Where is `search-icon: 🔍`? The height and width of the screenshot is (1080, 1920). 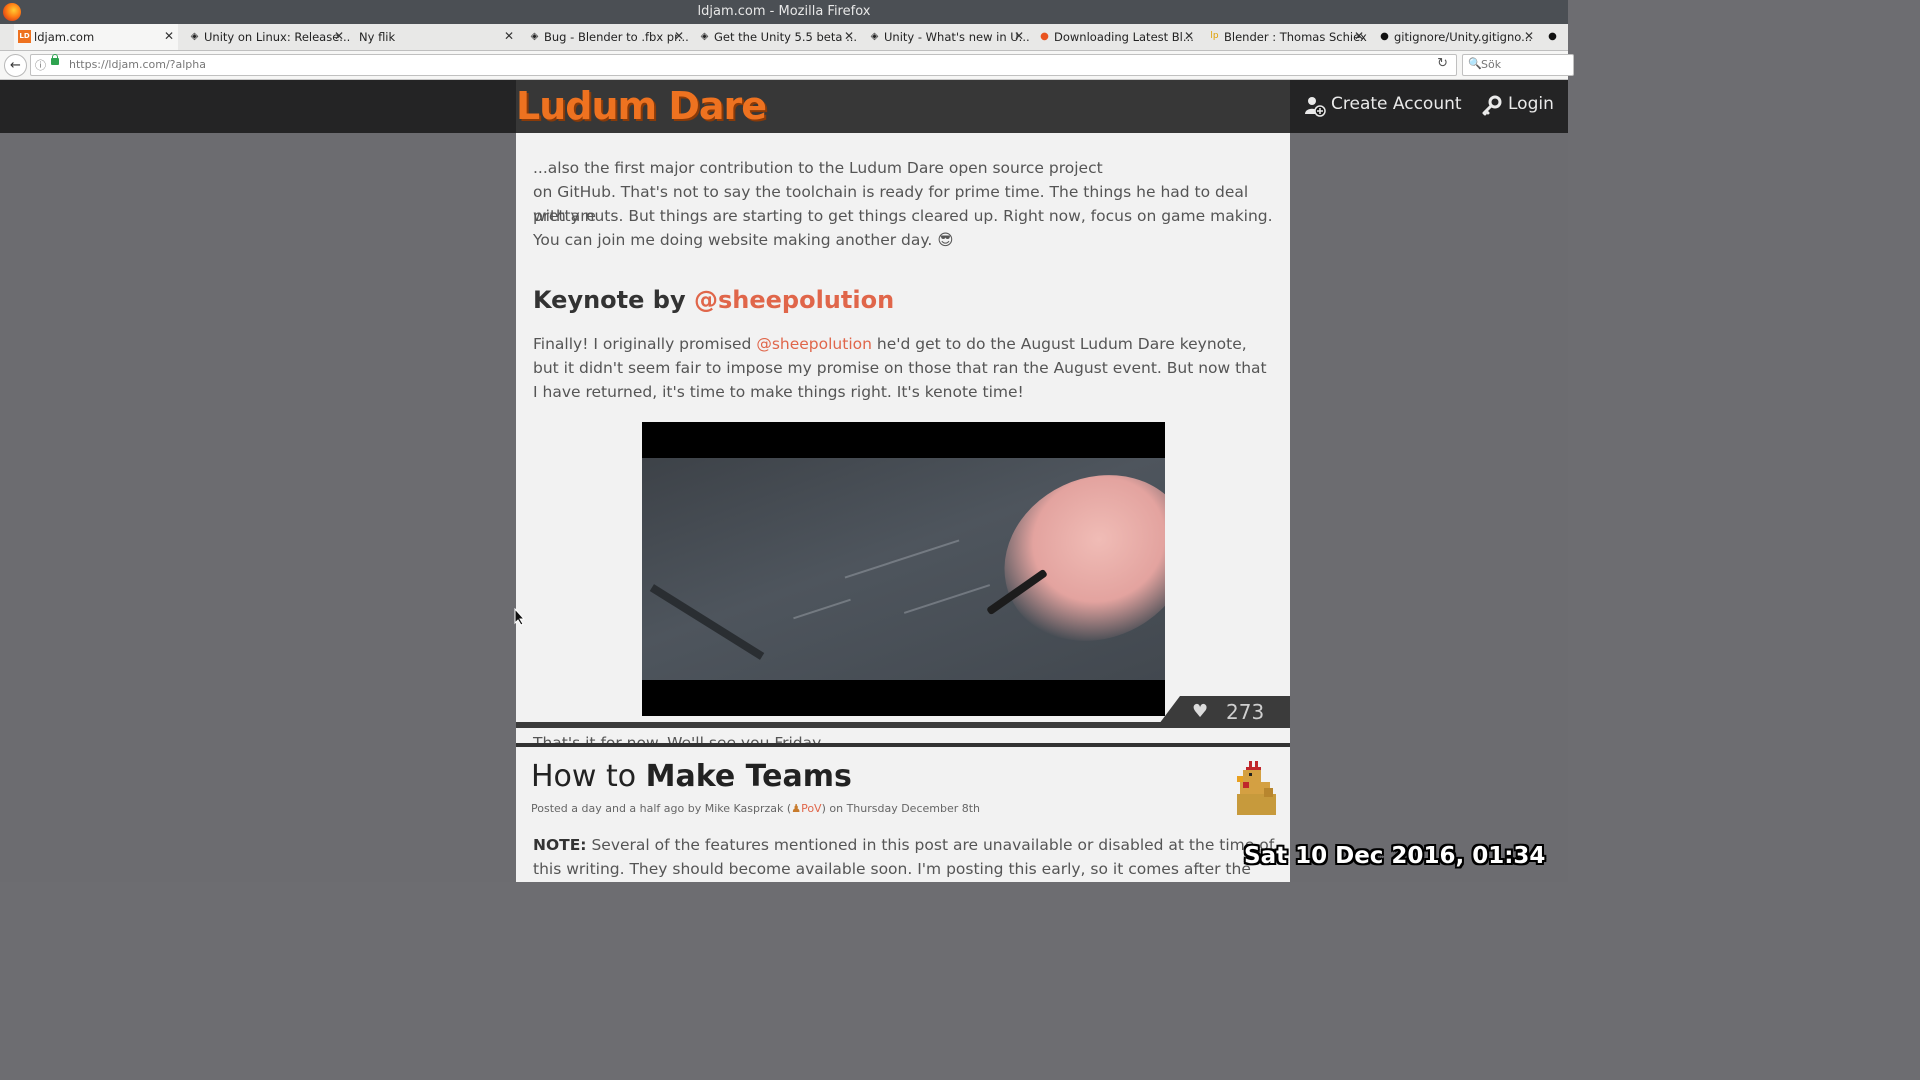
search-icon: 🔍 is located at coordinates (1475, 63).